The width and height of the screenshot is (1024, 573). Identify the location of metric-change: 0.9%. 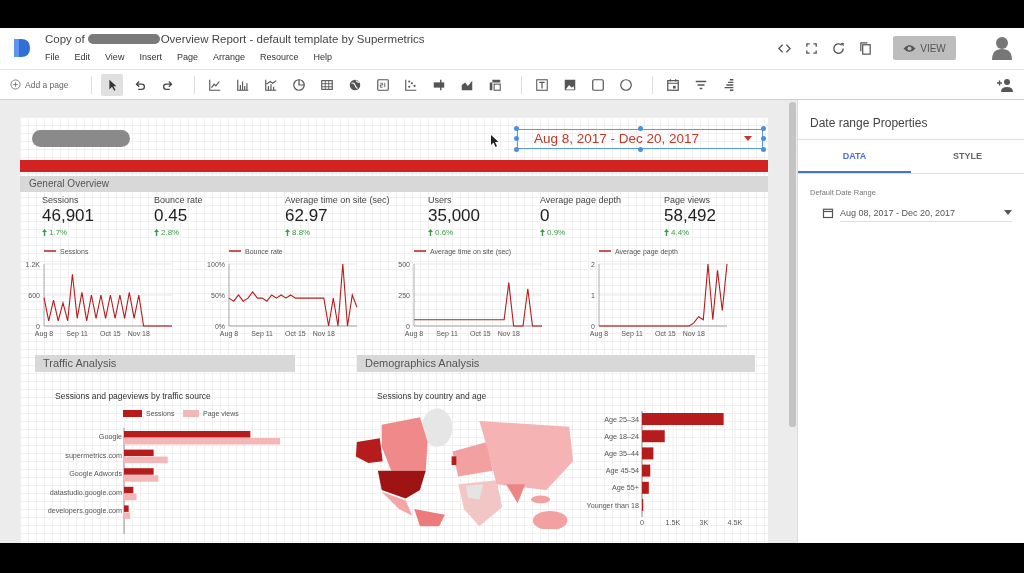
(556, 232).